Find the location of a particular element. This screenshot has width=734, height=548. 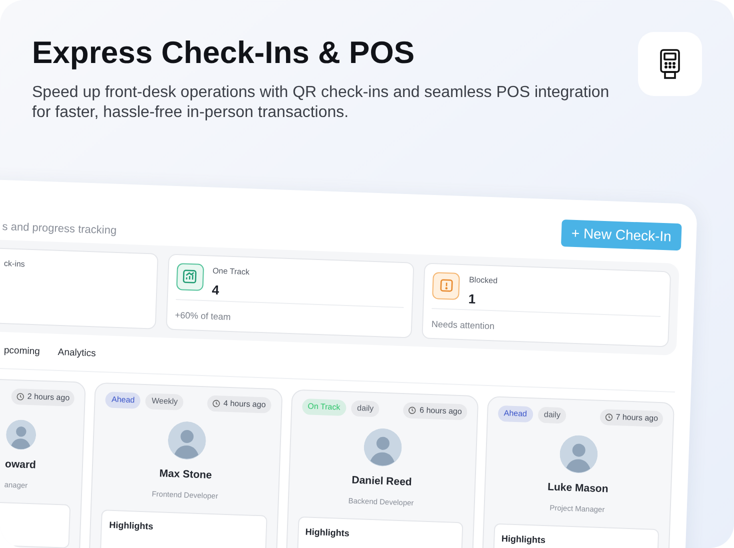

frequency-badge: Weekly is located at coordinates (164, 401).